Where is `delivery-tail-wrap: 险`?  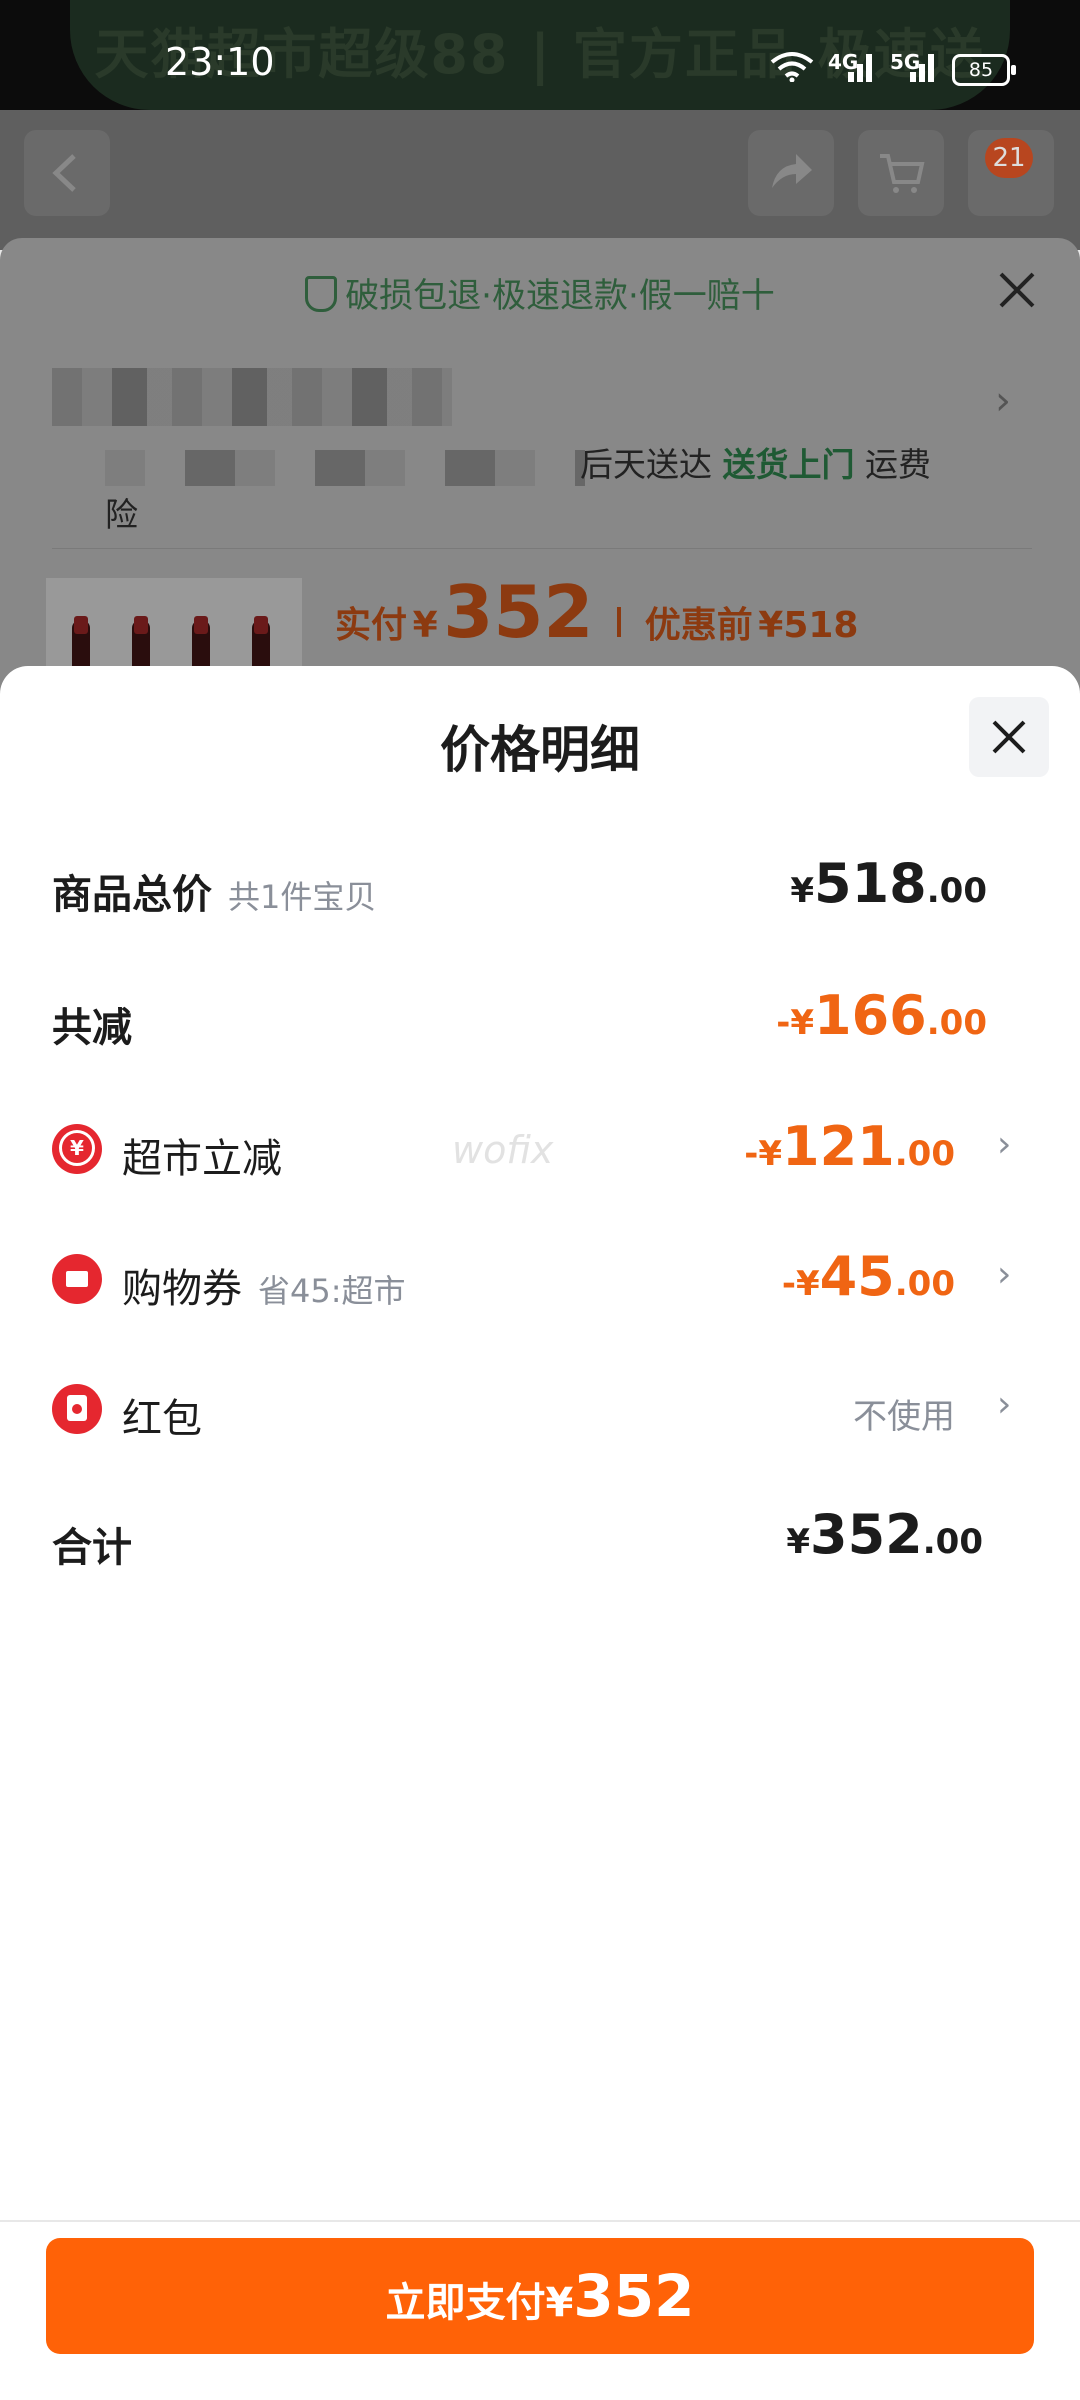 delivery-tail-wrap: 险 is located at coordinates (121, 514).